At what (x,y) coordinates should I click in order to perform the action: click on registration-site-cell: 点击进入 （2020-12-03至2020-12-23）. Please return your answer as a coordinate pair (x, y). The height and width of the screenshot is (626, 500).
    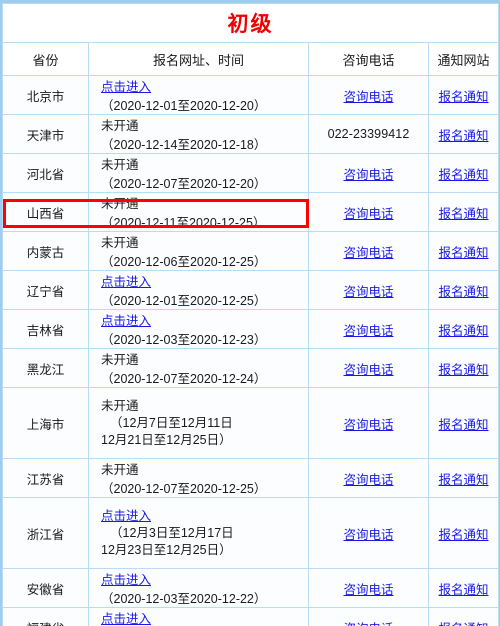
    Looking at the image, I should click on (198, 329).